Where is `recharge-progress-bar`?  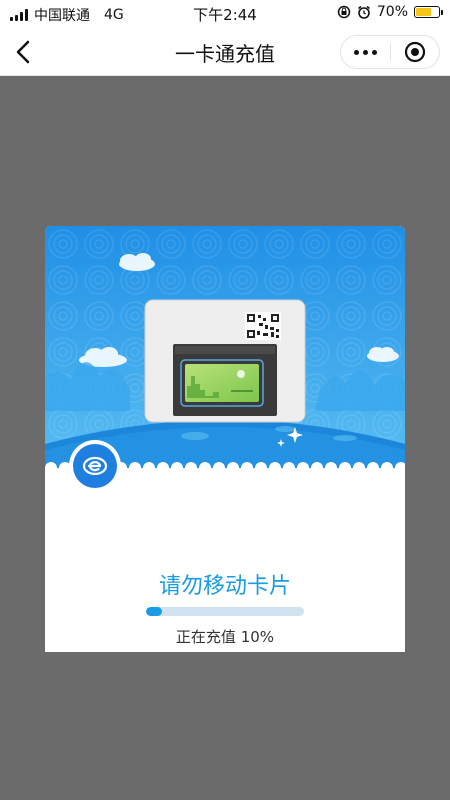 recharge-progress-bar is located at coordinates (225, 611).